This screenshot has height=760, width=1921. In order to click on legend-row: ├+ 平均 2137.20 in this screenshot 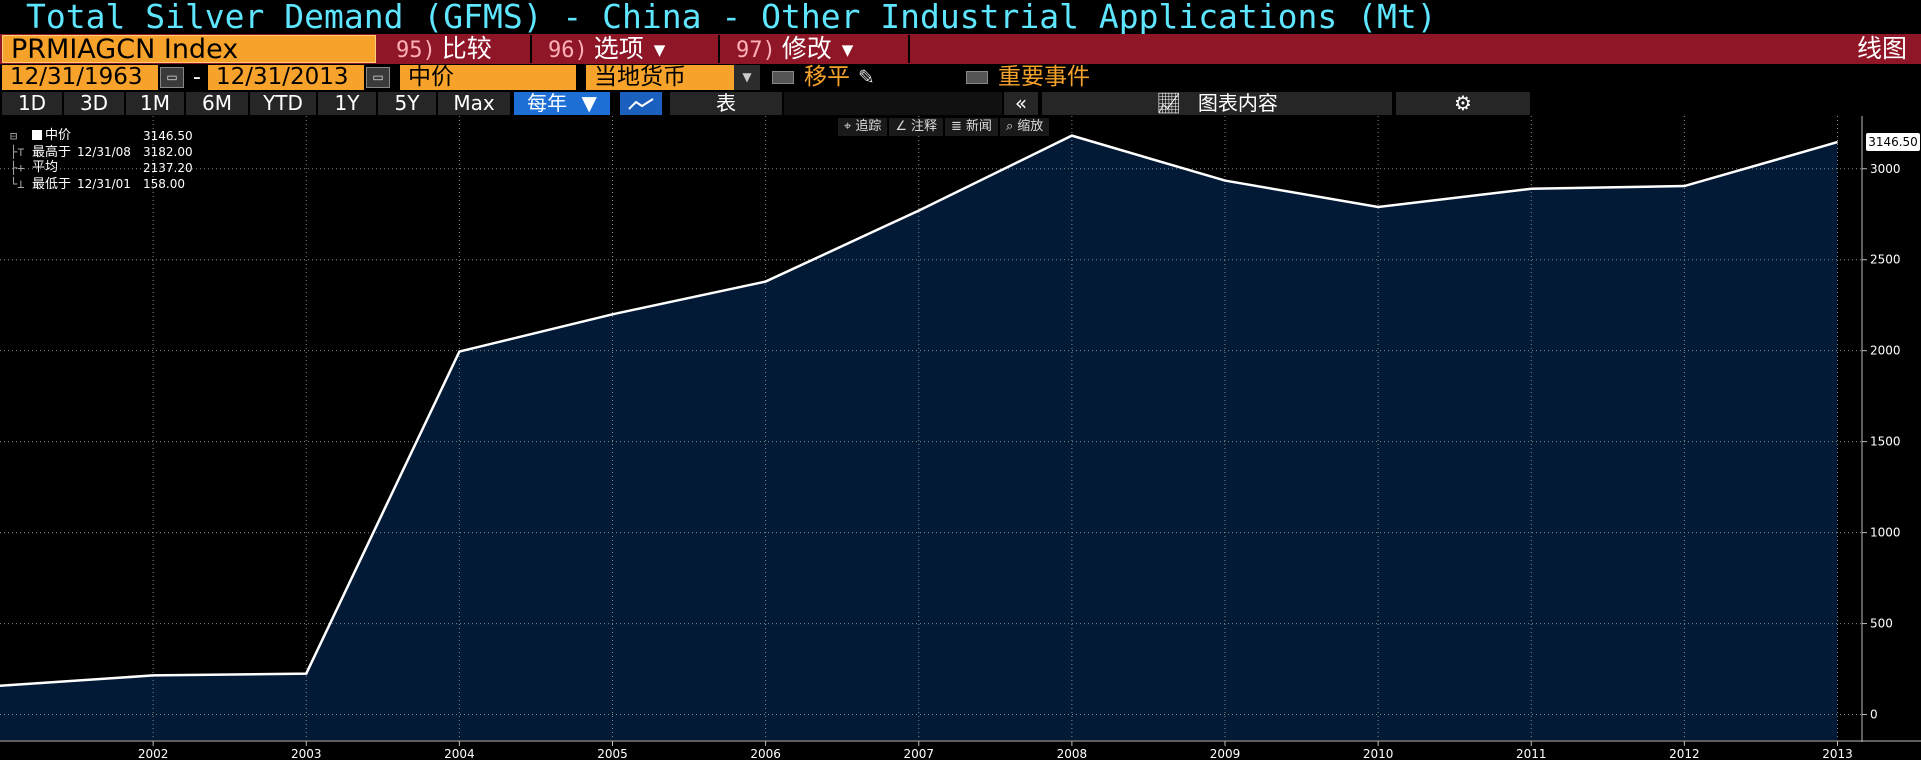, I will do `click(105, 168)`.